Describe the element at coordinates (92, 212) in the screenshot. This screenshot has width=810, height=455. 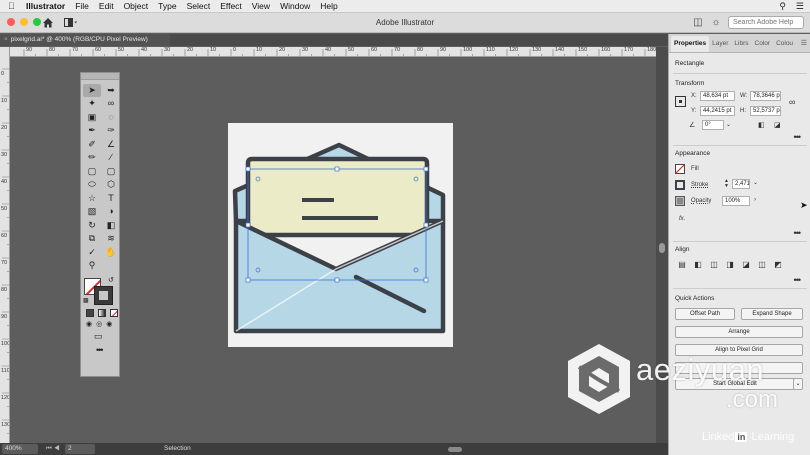
I see `gradient-tool-icon: ▧` at that location.